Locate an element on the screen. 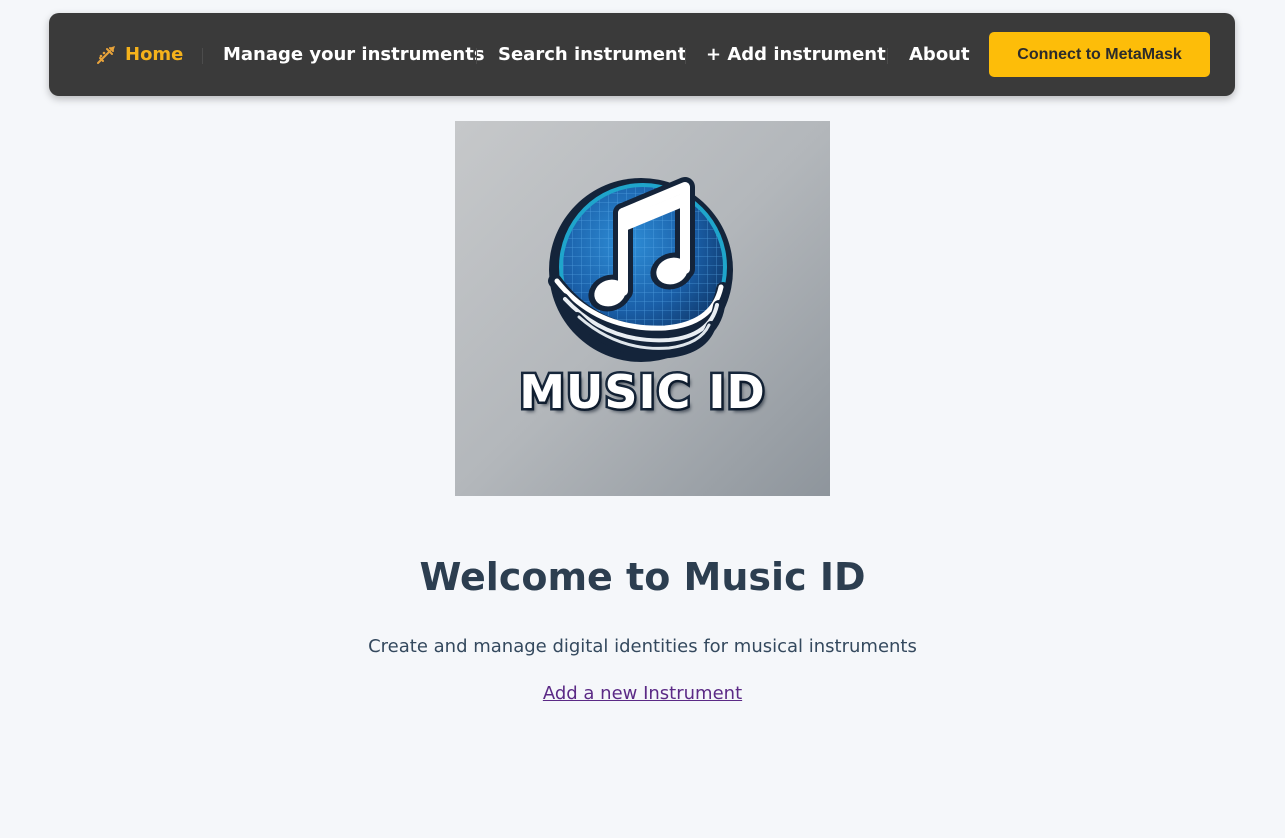 The height and width of the screenshot is (838, 1285). nav-home: Home is located at coordinates (139, 54).